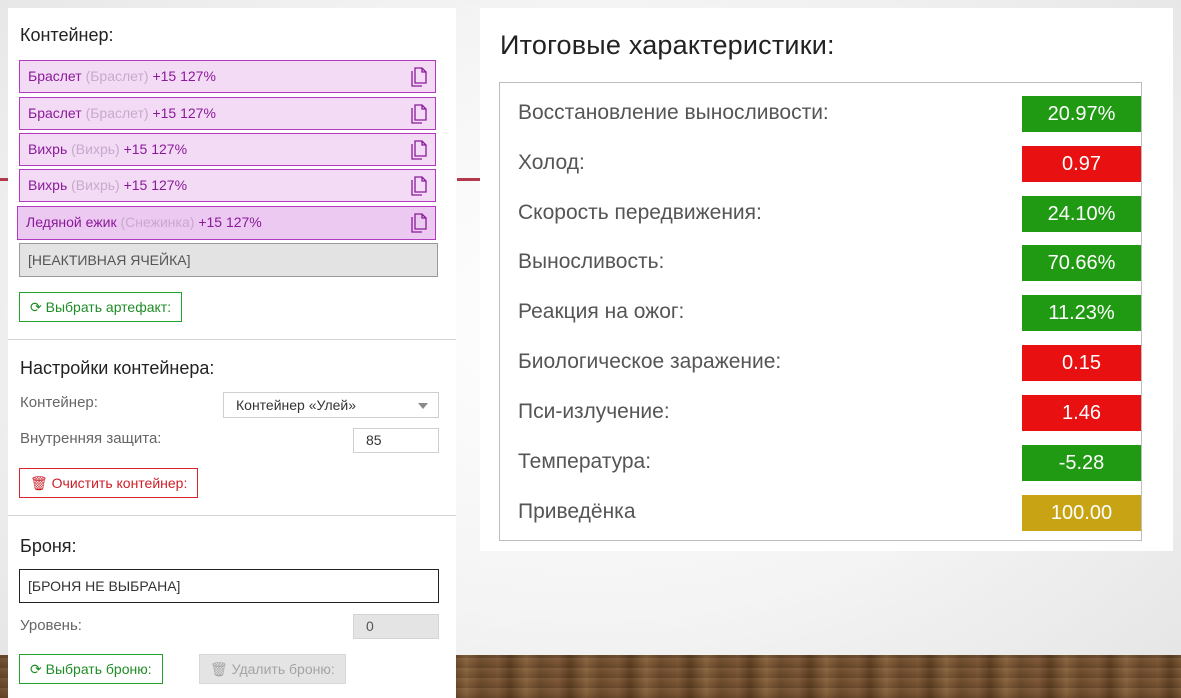  What do you see at coordinates (591, 261) in the screenshot?
I see `stat-label: Выносливость:` at bounding box center [591, 261].